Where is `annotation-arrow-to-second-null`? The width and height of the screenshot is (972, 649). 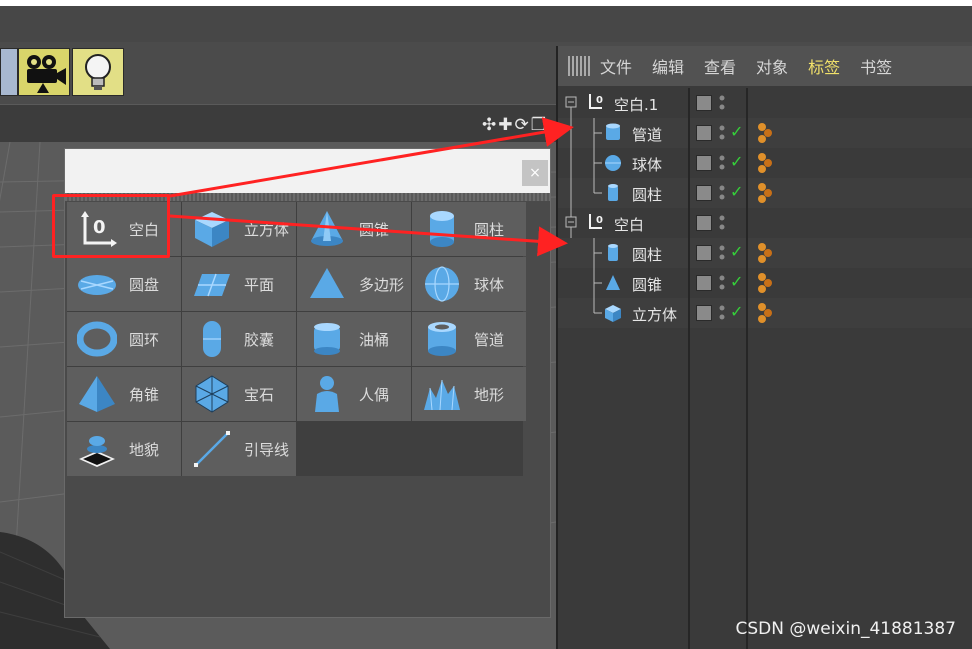
annotation-arrow-to-second-null is located at coordinates (368, 235).